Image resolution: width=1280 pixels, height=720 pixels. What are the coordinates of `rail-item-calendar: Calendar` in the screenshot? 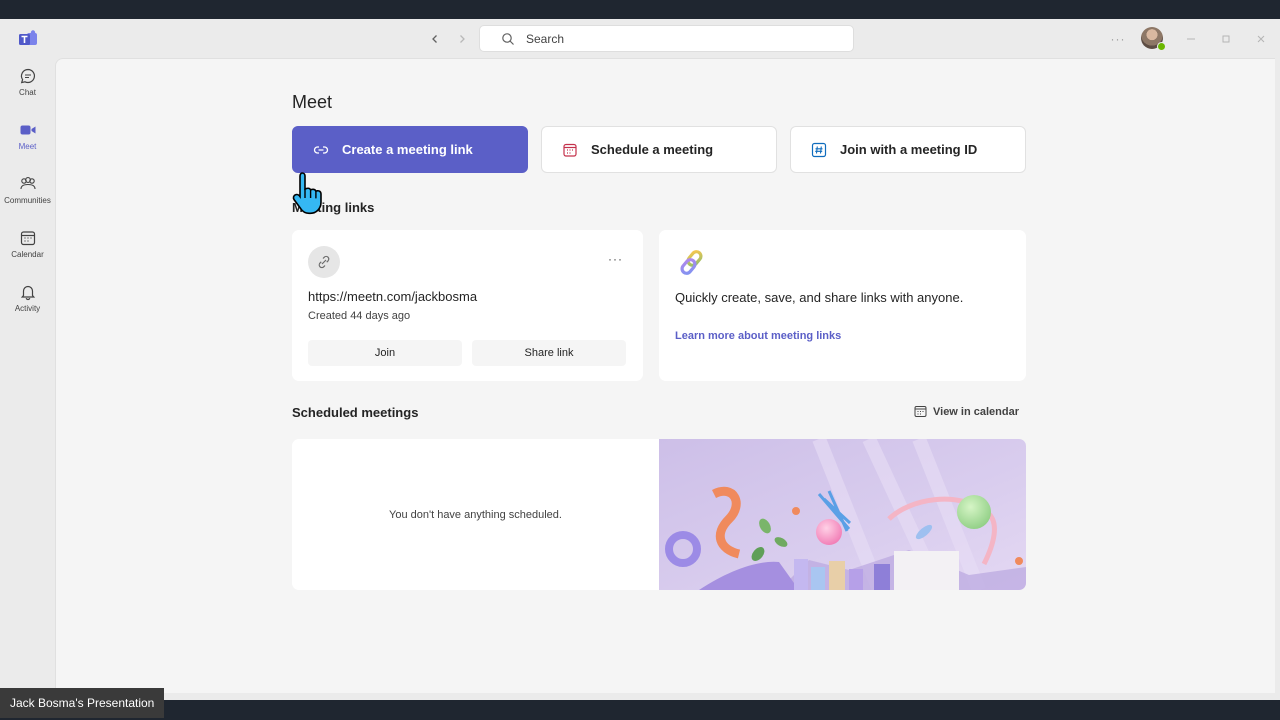 It's located at (27, 254).